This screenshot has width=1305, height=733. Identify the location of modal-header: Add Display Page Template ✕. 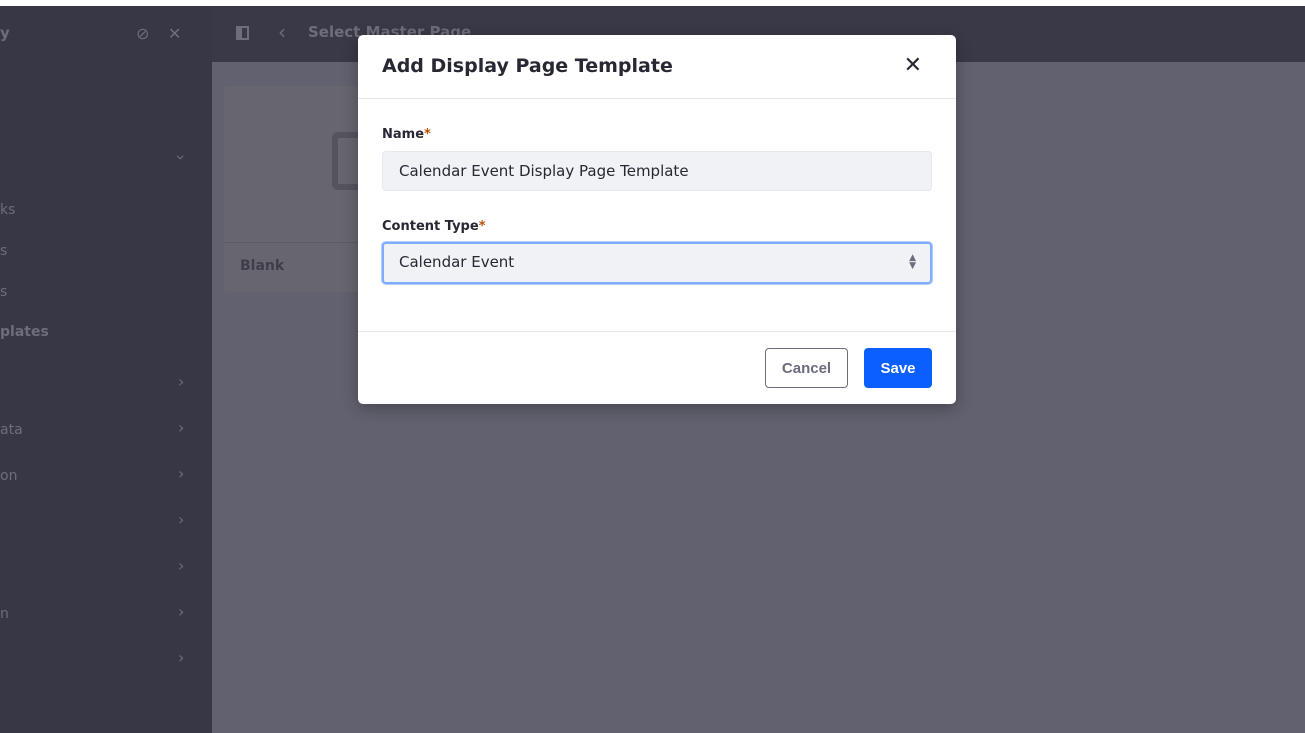
(657, 67).